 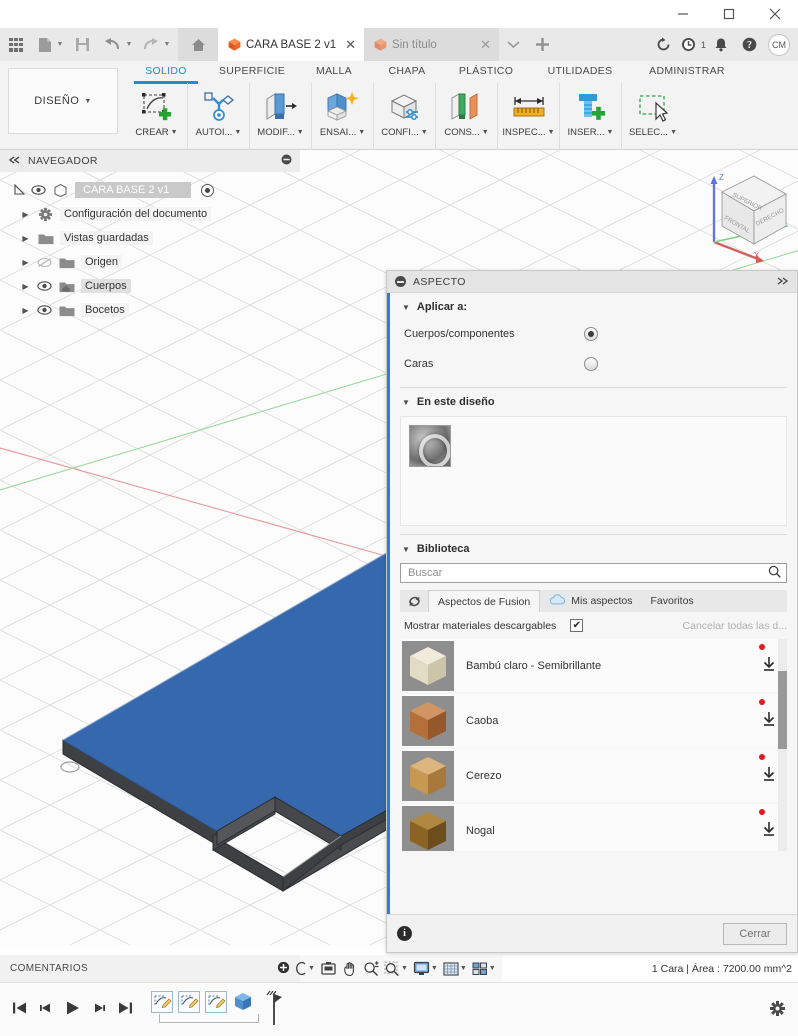 I want to click on jump-end-button, so click(x=125, y=1009).